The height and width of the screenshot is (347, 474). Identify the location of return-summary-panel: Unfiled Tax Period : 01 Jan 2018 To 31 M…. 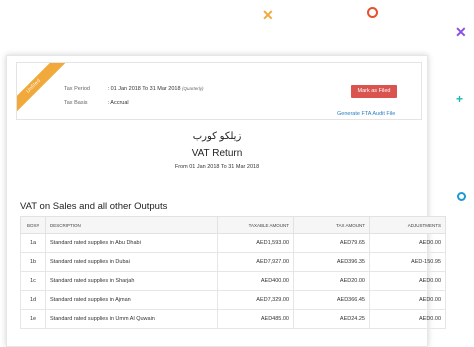
(219, 91).